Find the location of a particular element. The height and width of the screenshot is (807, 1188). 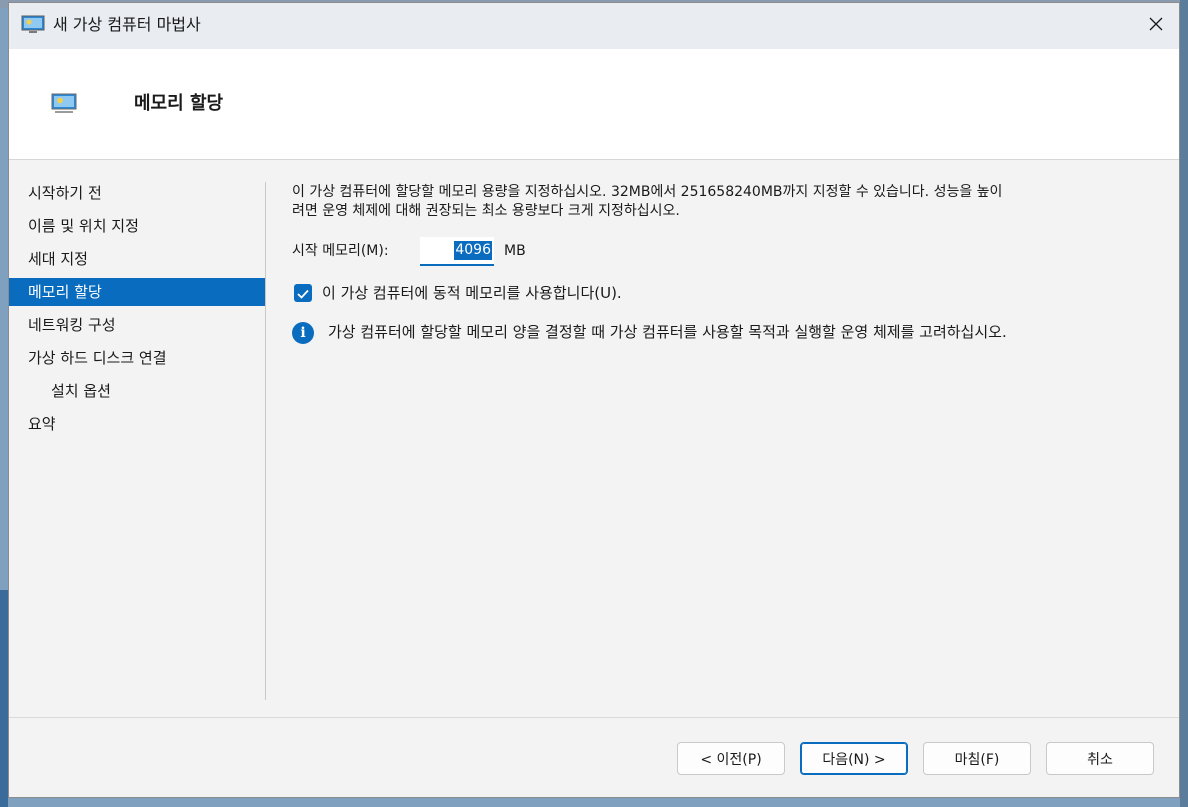

close-icon is located at coordinates (1156, 26).